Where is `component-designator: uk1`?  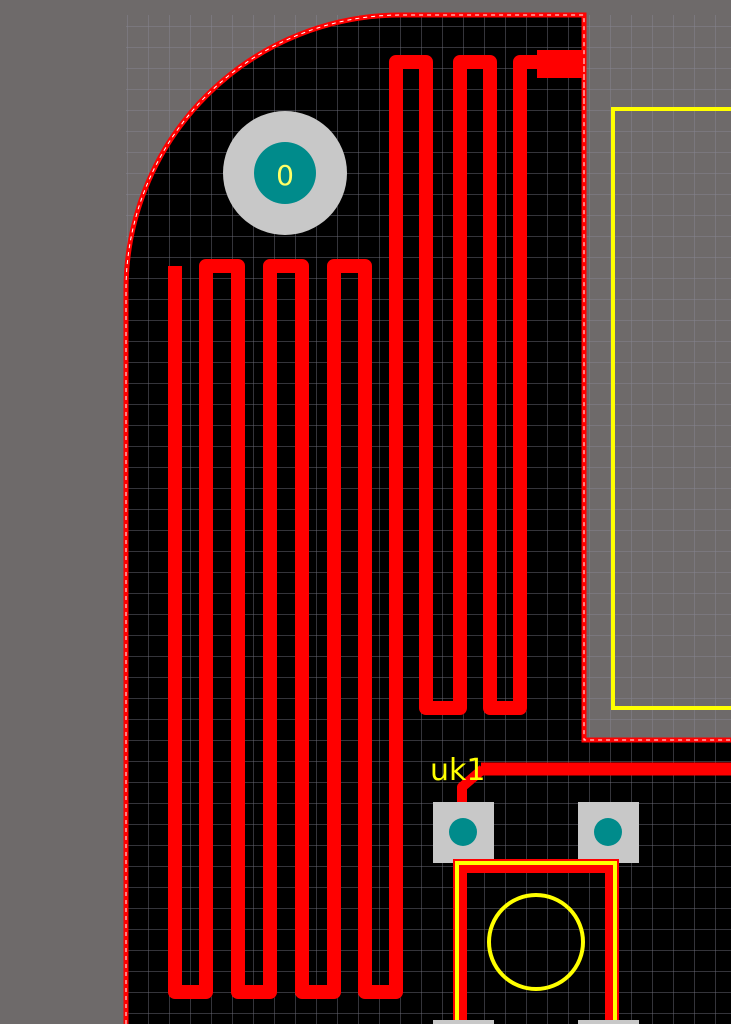 component-designator: uk1 is located at coordinates (457, 770).